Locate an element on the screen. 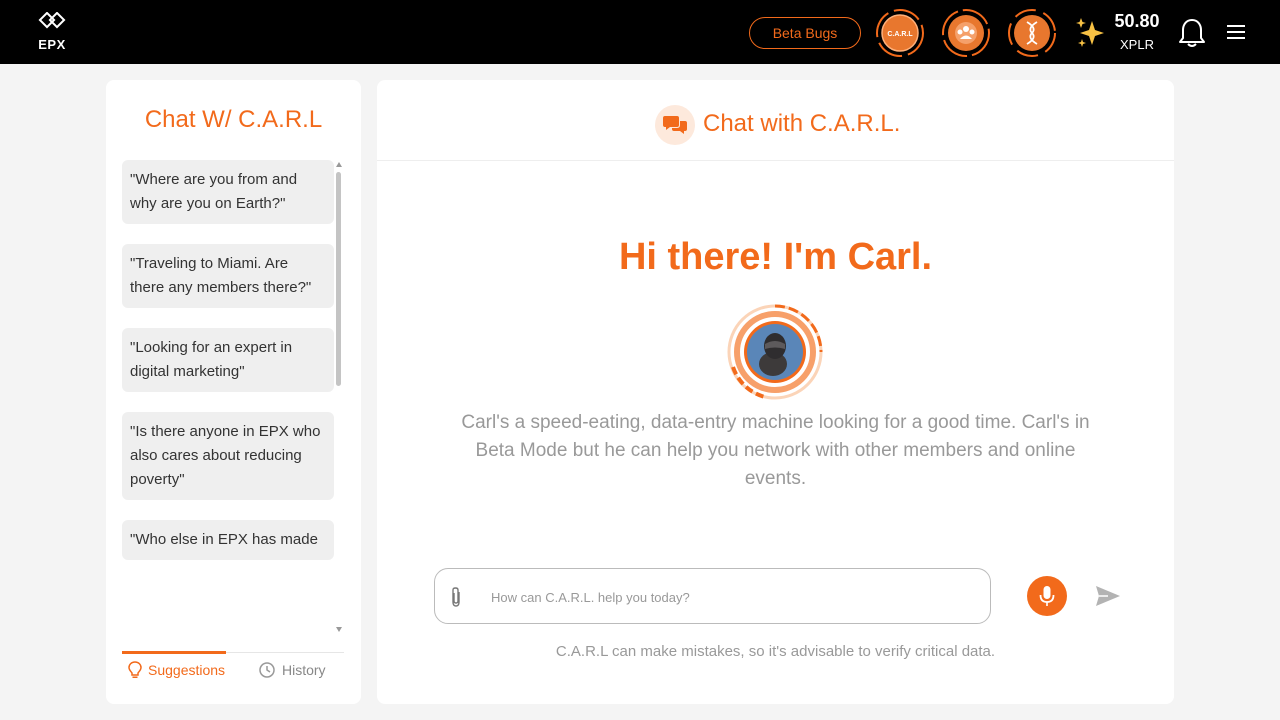 This screenshot has width=1280, height=720. tab-suggestions: Suggestions is located at coordinates (174, 668).